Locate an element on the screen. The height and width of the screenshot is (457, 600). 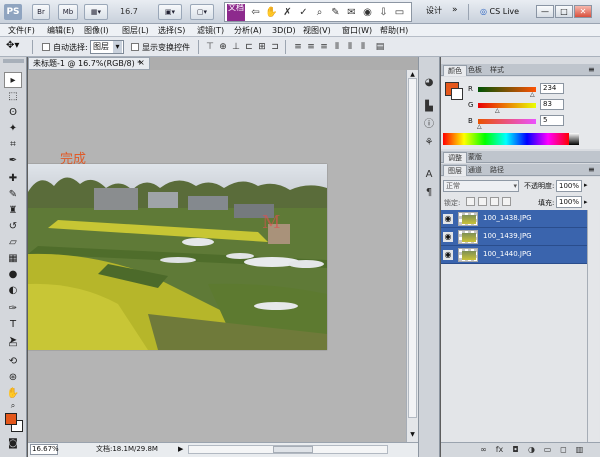
show-transform-checkbox is located at coordinates (135, 47).